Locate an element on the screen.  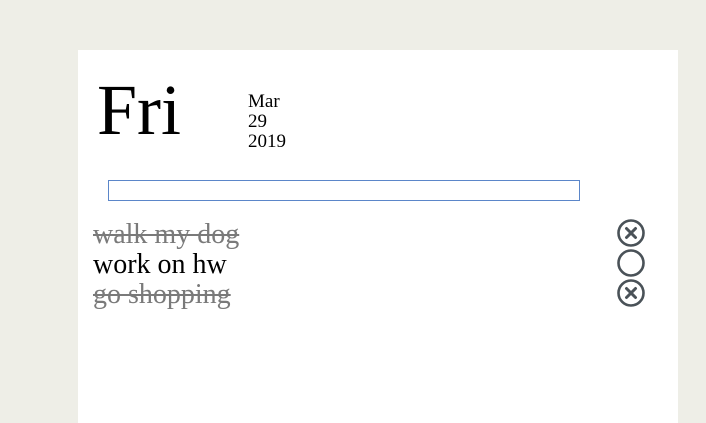
todo-item-text: work on hw is located at coordinates (160, 265).